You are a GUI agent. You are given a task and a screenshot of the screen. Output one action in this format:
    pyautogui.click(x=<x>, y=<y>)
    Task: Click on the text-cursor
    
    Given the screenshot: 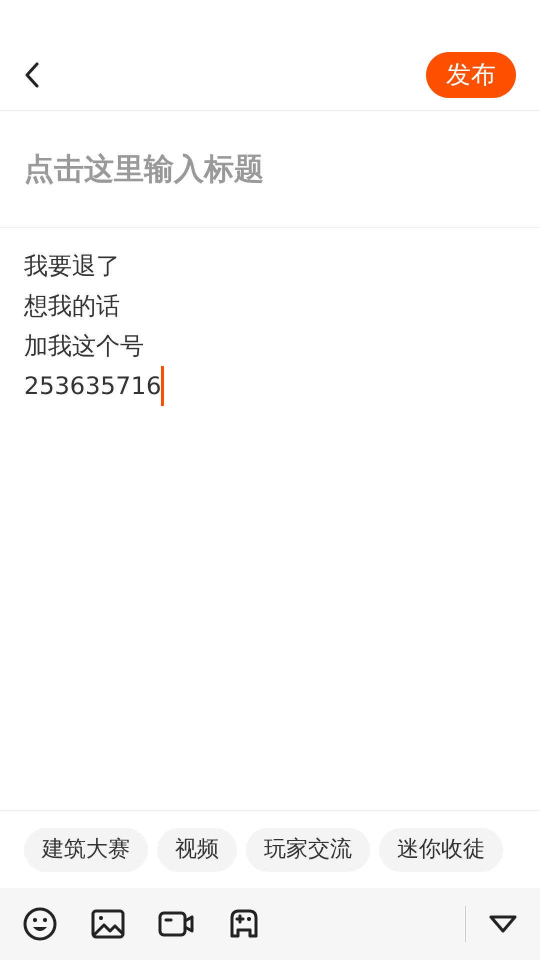 What is the action you would take?
    pyautogui.click(x=162, y=386)
    